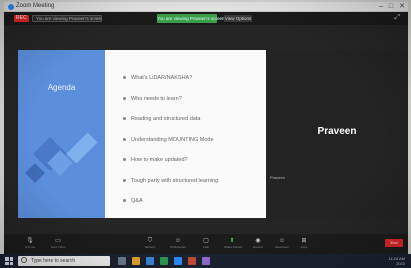 The height and width of the screenshot is (268, 411). I want to click on search-icon, so click(24, 260).